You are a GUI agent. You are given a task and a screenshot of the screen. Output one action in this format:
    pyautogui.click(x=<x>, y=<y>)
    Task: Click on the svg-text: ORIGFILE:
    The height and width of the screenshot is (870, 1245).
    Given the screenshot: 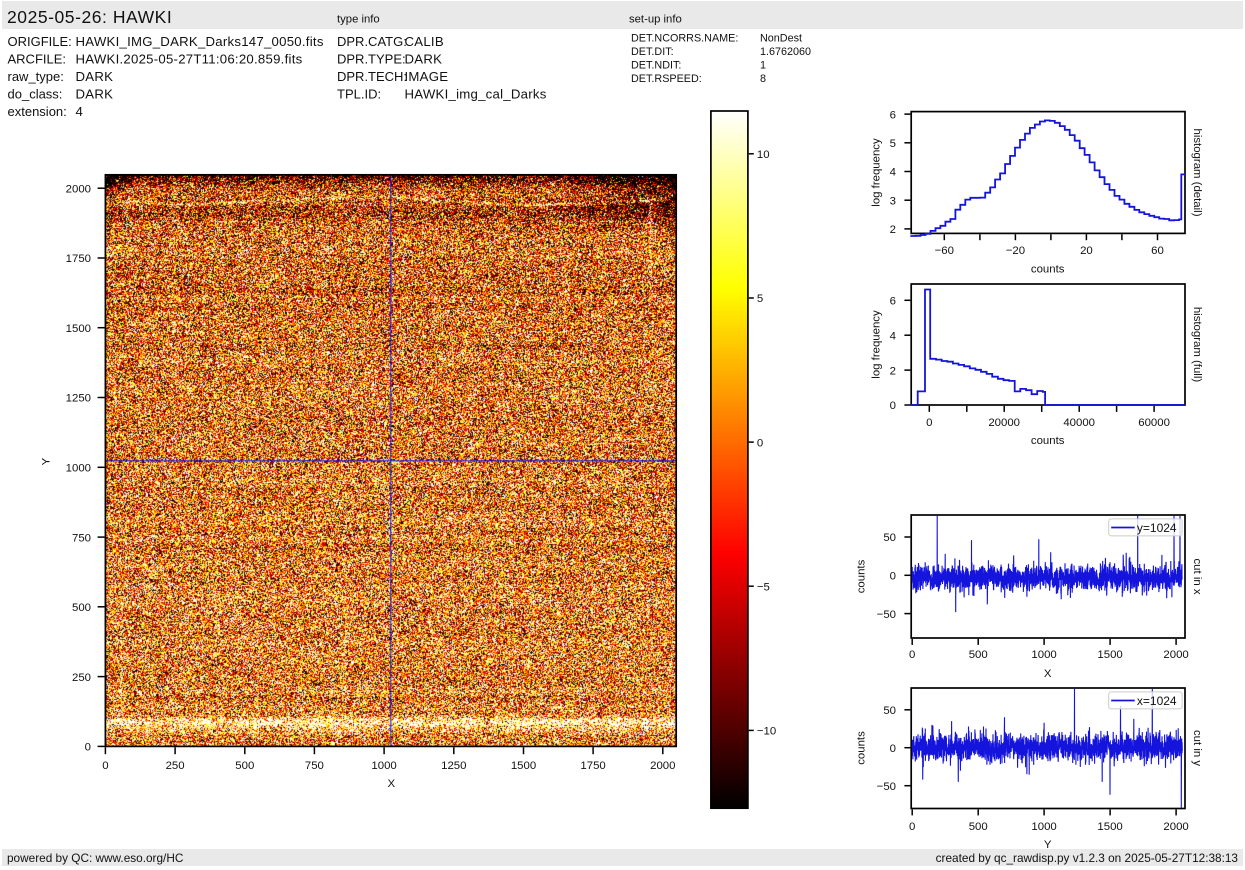 What is the action you would take?
    pyautogui.click(x=40, y=41)
    